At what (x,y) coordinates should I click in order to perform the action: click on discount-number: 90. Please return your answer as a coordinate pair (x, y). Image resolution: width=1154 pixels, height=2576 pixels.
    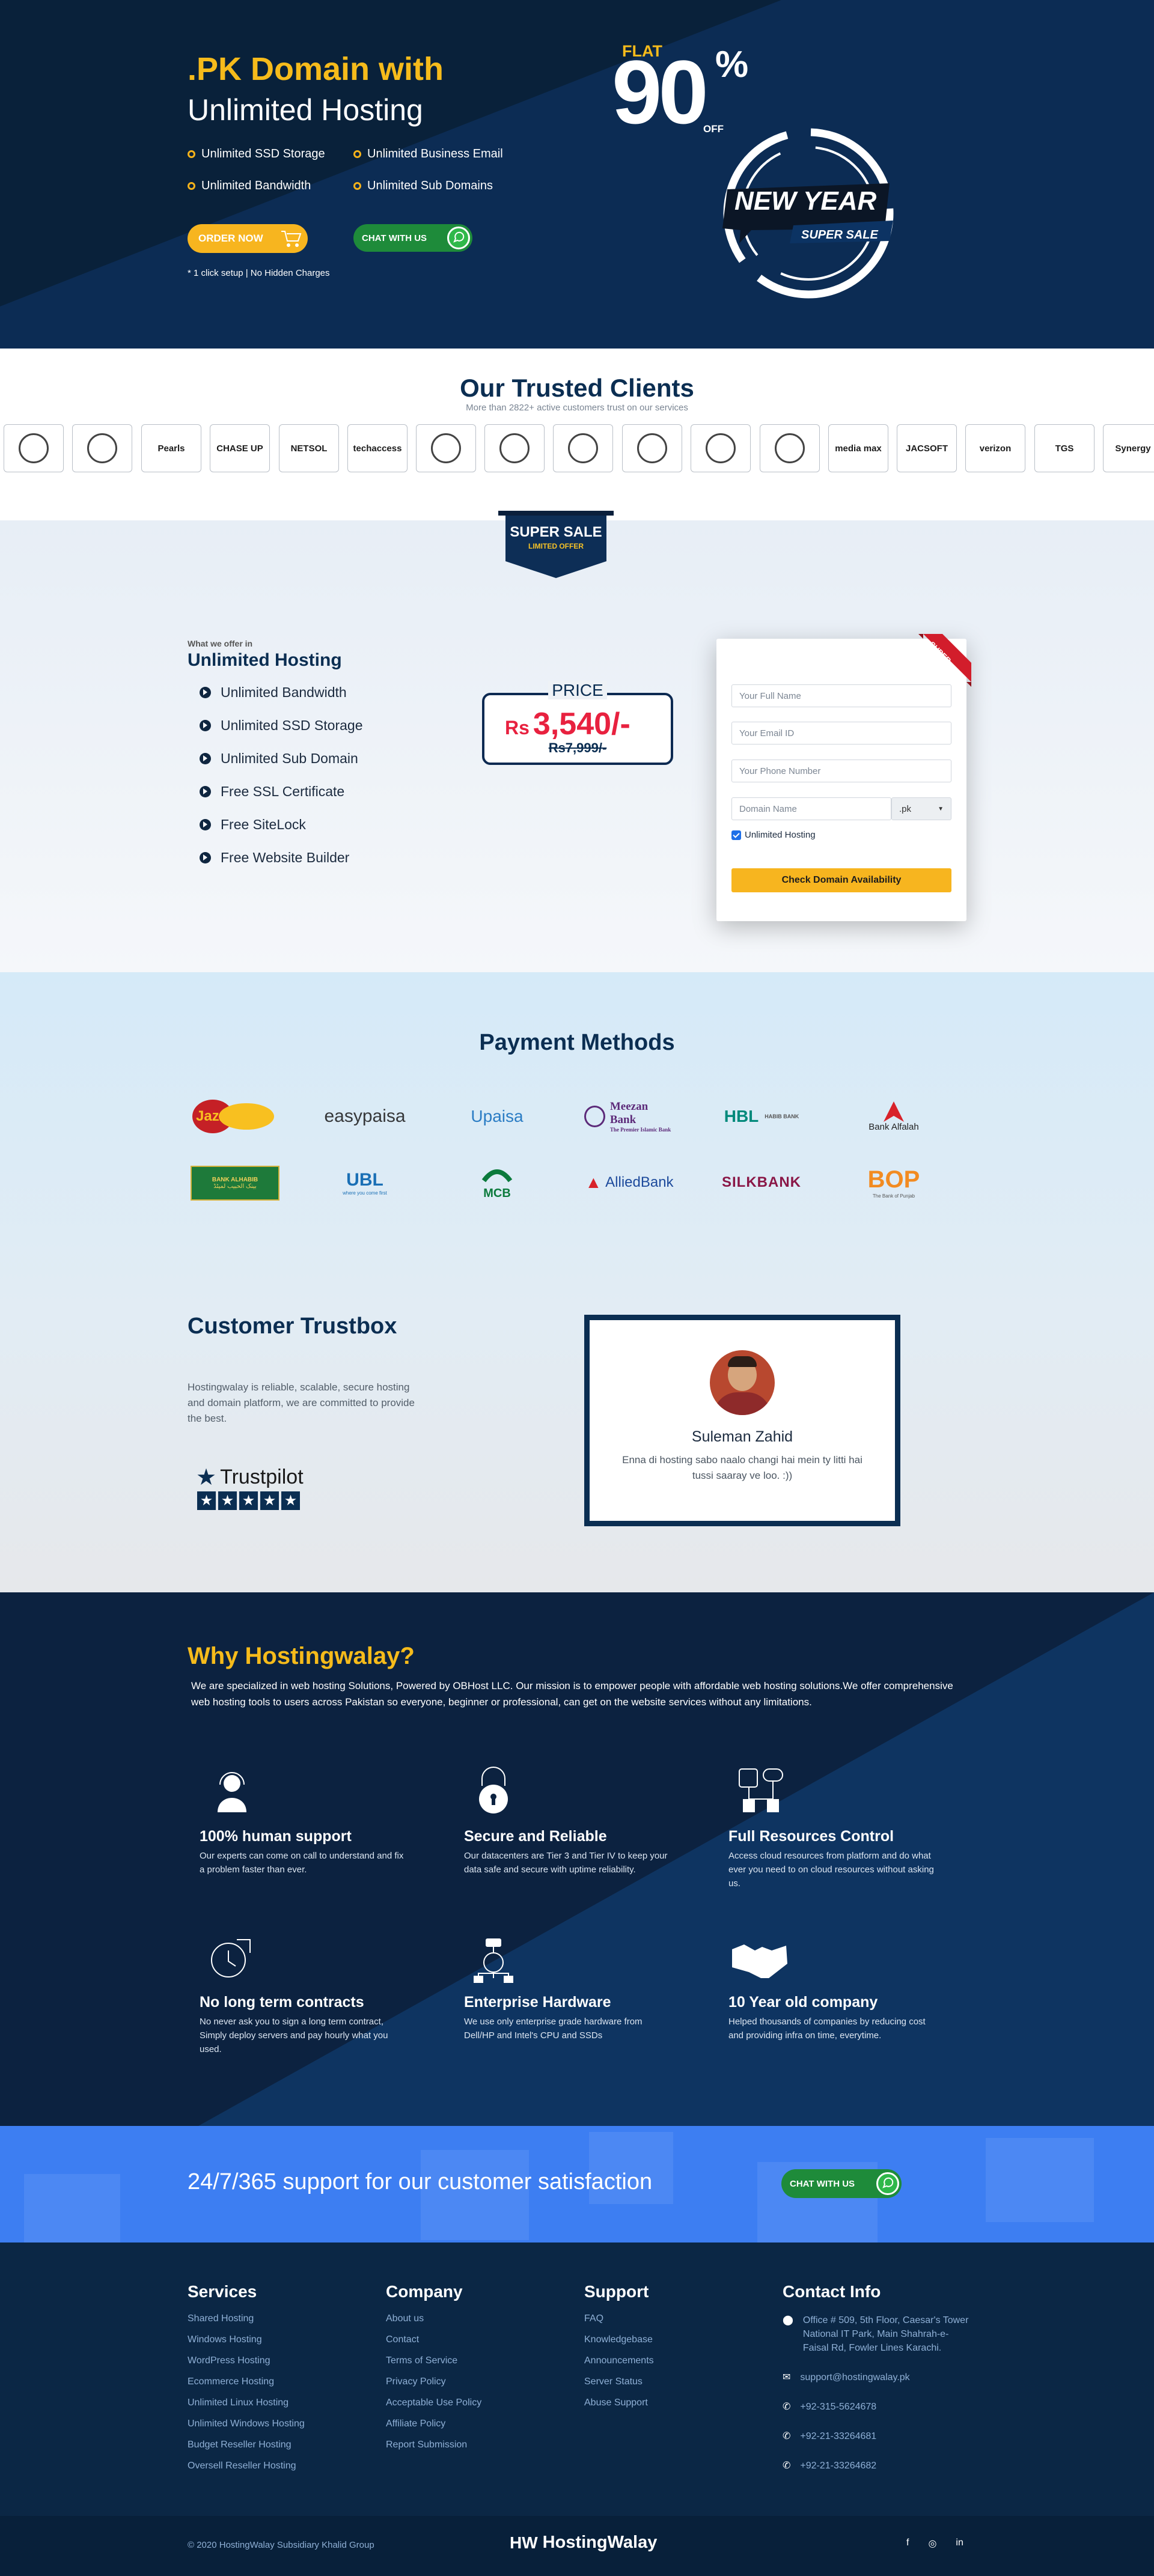
    Looking at the image, I should click on (660, 91).